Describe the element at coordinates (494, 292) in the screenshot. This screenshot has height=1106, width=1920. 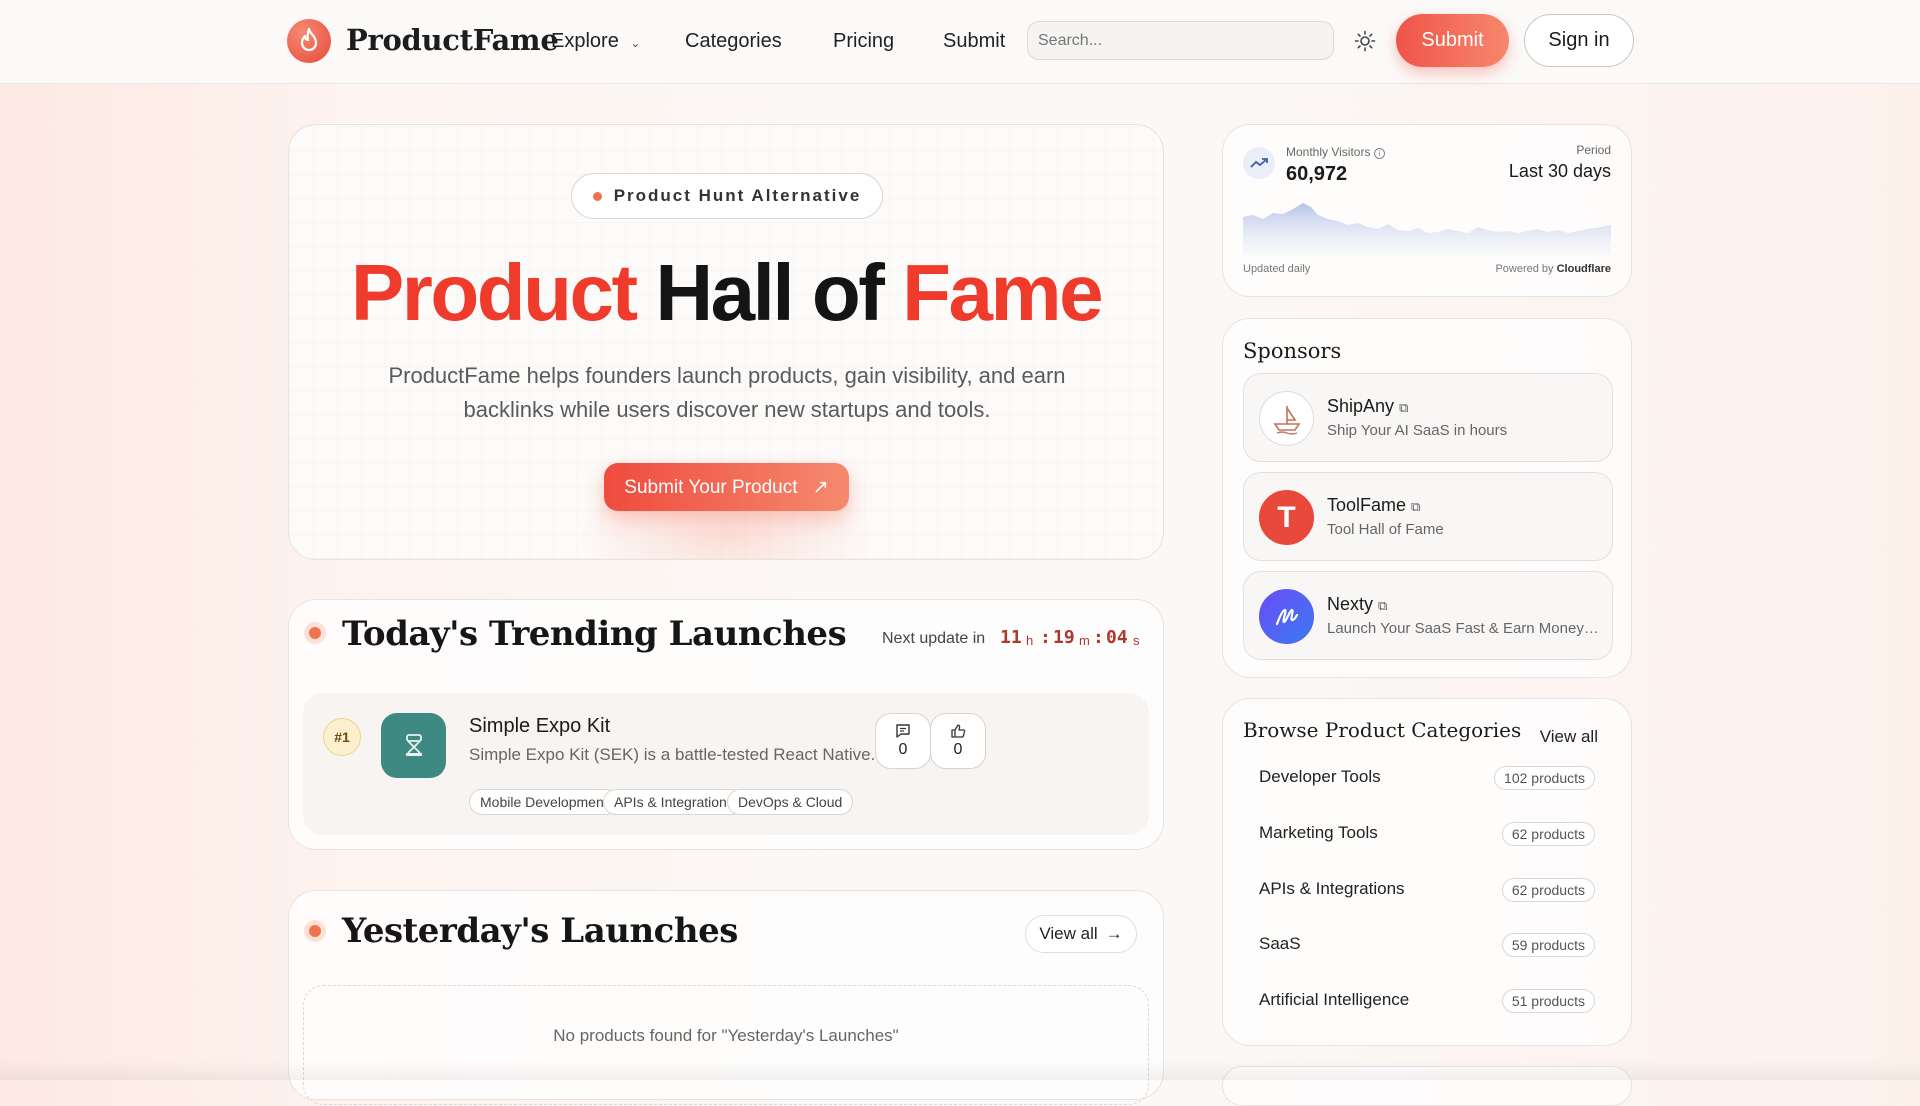
I see `hero-title-part1: Product` at that location.